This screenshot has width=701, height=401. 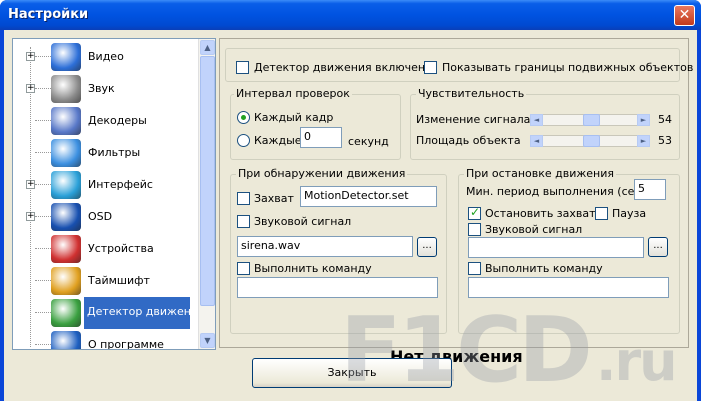 What do you see at coordinates (120, 184) in the screenshot?
I see `tree-item-label: Интерфейс` at bounding box center [120, 184].